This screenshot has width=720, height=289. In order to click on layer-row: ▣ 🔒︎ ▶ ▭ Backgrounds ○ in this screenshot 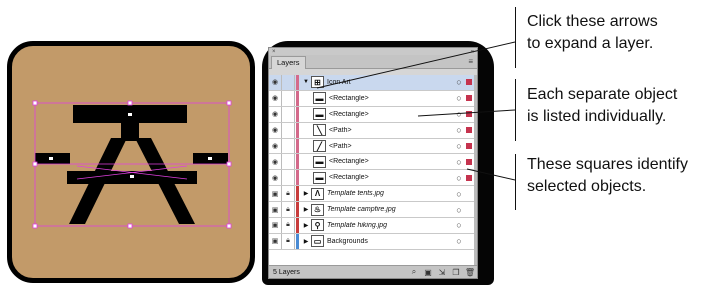, I will do `click(373, 241)`.